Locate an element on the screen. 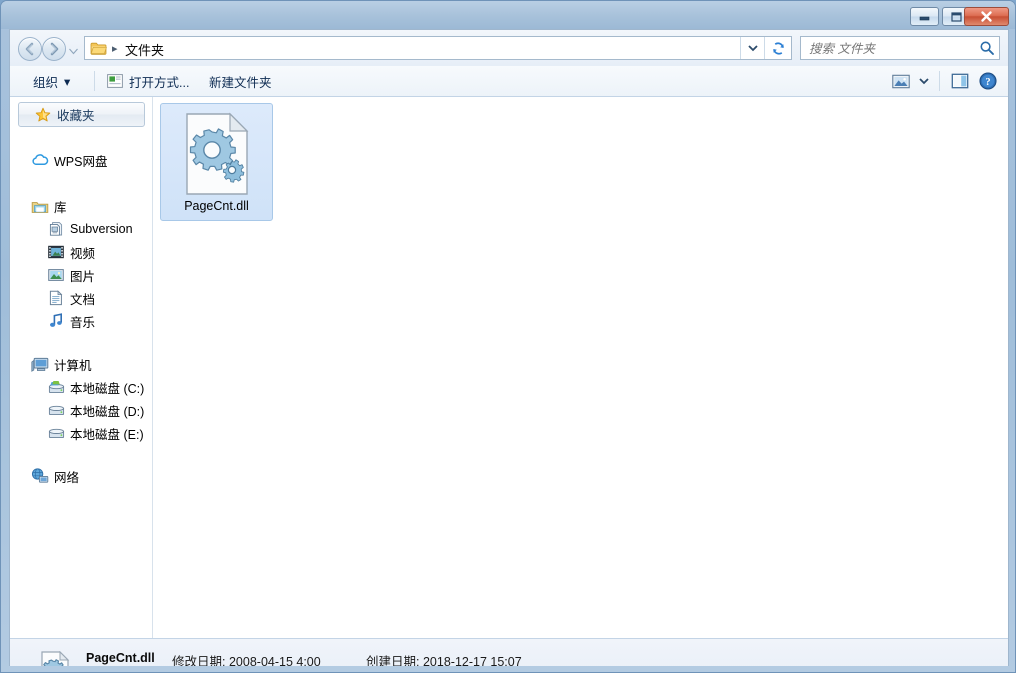 The width and height of the screenshot is (1016, 673). sidebar-label-libraries: 库 is located at coordinates (60, 207).